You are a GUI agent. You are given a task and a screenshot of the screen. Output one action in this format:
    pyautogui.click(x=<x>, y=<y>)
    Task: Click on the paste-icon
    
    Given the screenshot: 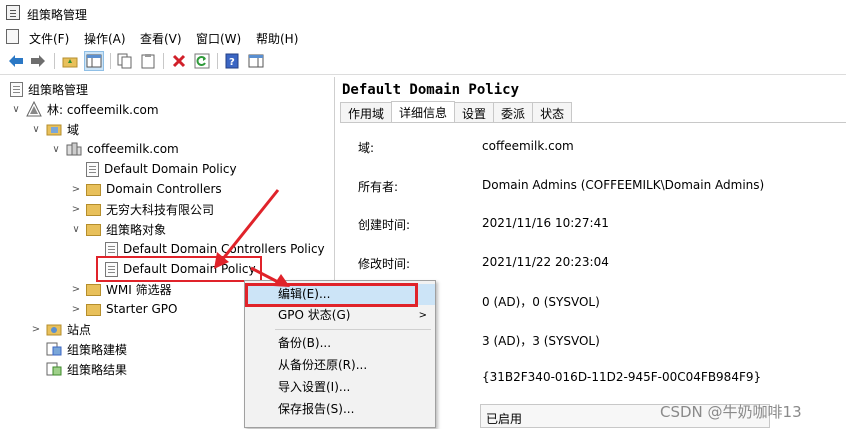 What is the action you would take?
    pyautogui.click(x=148, y=61)
    